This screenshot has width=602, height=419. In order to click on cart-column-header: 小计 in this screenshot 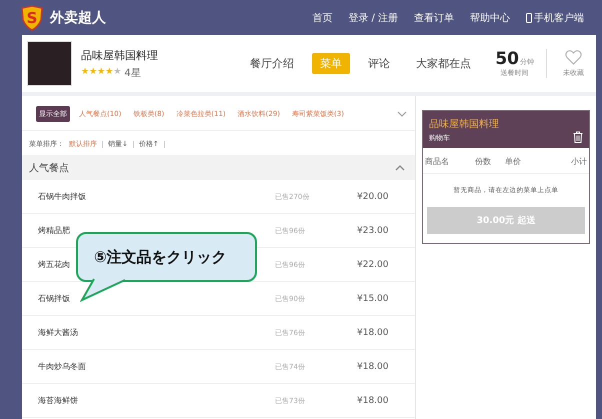, I will do `click(578, 161)`.